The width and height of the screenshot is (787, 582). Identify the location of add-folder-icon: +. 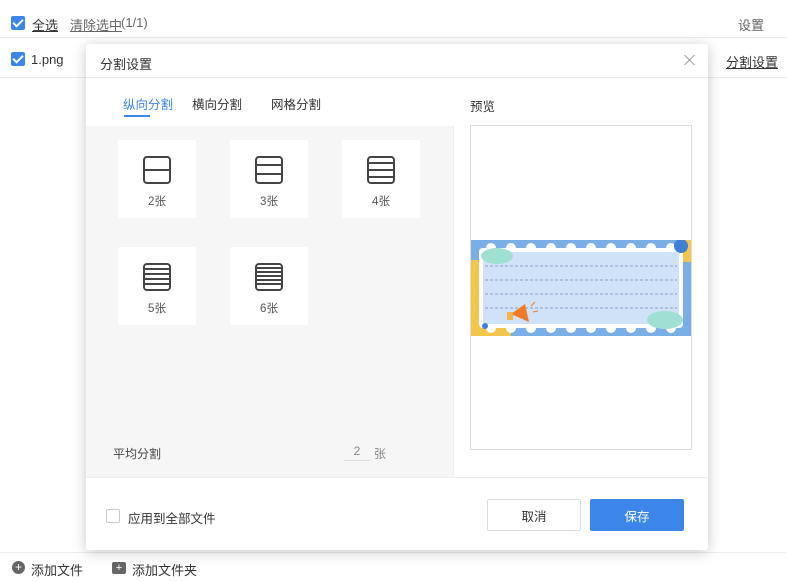
(119, 568).